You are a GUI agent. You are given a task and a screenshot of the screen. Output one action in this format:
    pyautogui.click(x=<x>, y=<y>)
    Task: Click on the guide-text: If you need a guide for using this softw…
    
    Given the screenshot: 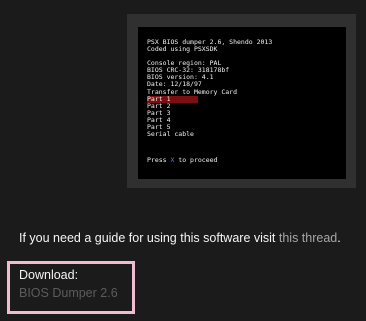 What is the action you would take?
    pyautogui.click(x=149, y=238)
    